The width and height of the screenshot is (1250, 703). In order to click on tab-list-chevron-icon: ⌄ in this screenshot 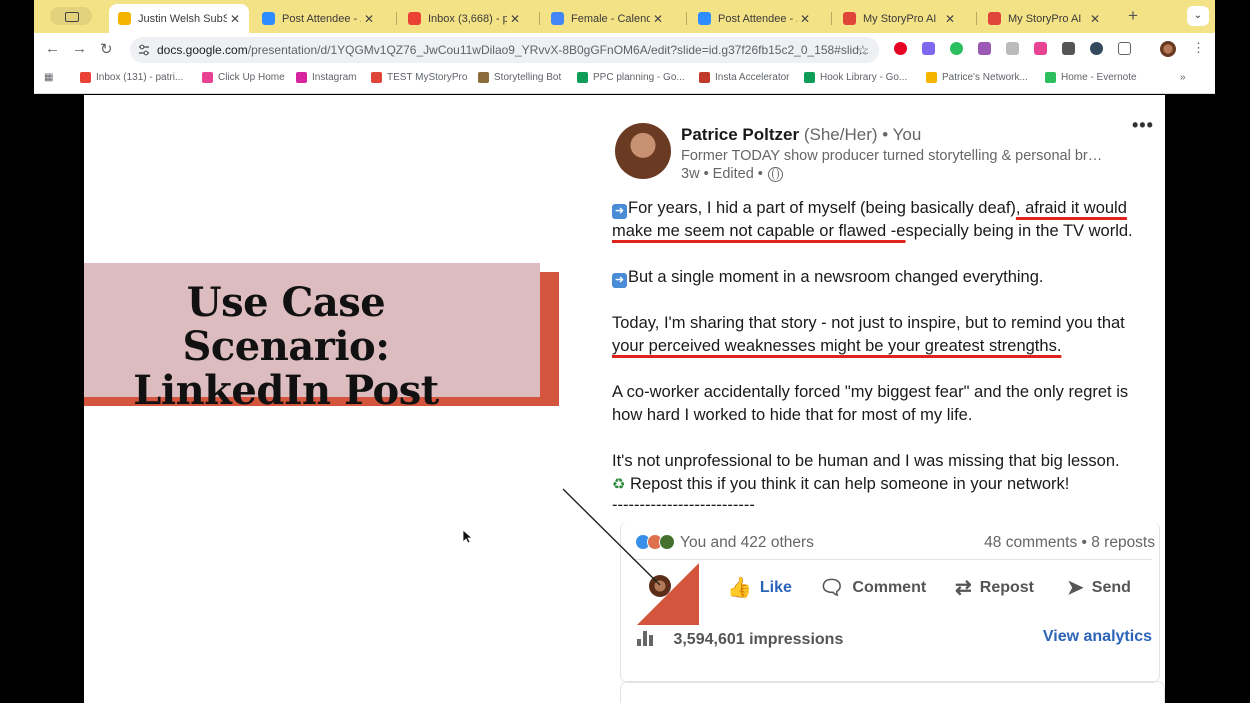, I will do `click(1198, 16)`.